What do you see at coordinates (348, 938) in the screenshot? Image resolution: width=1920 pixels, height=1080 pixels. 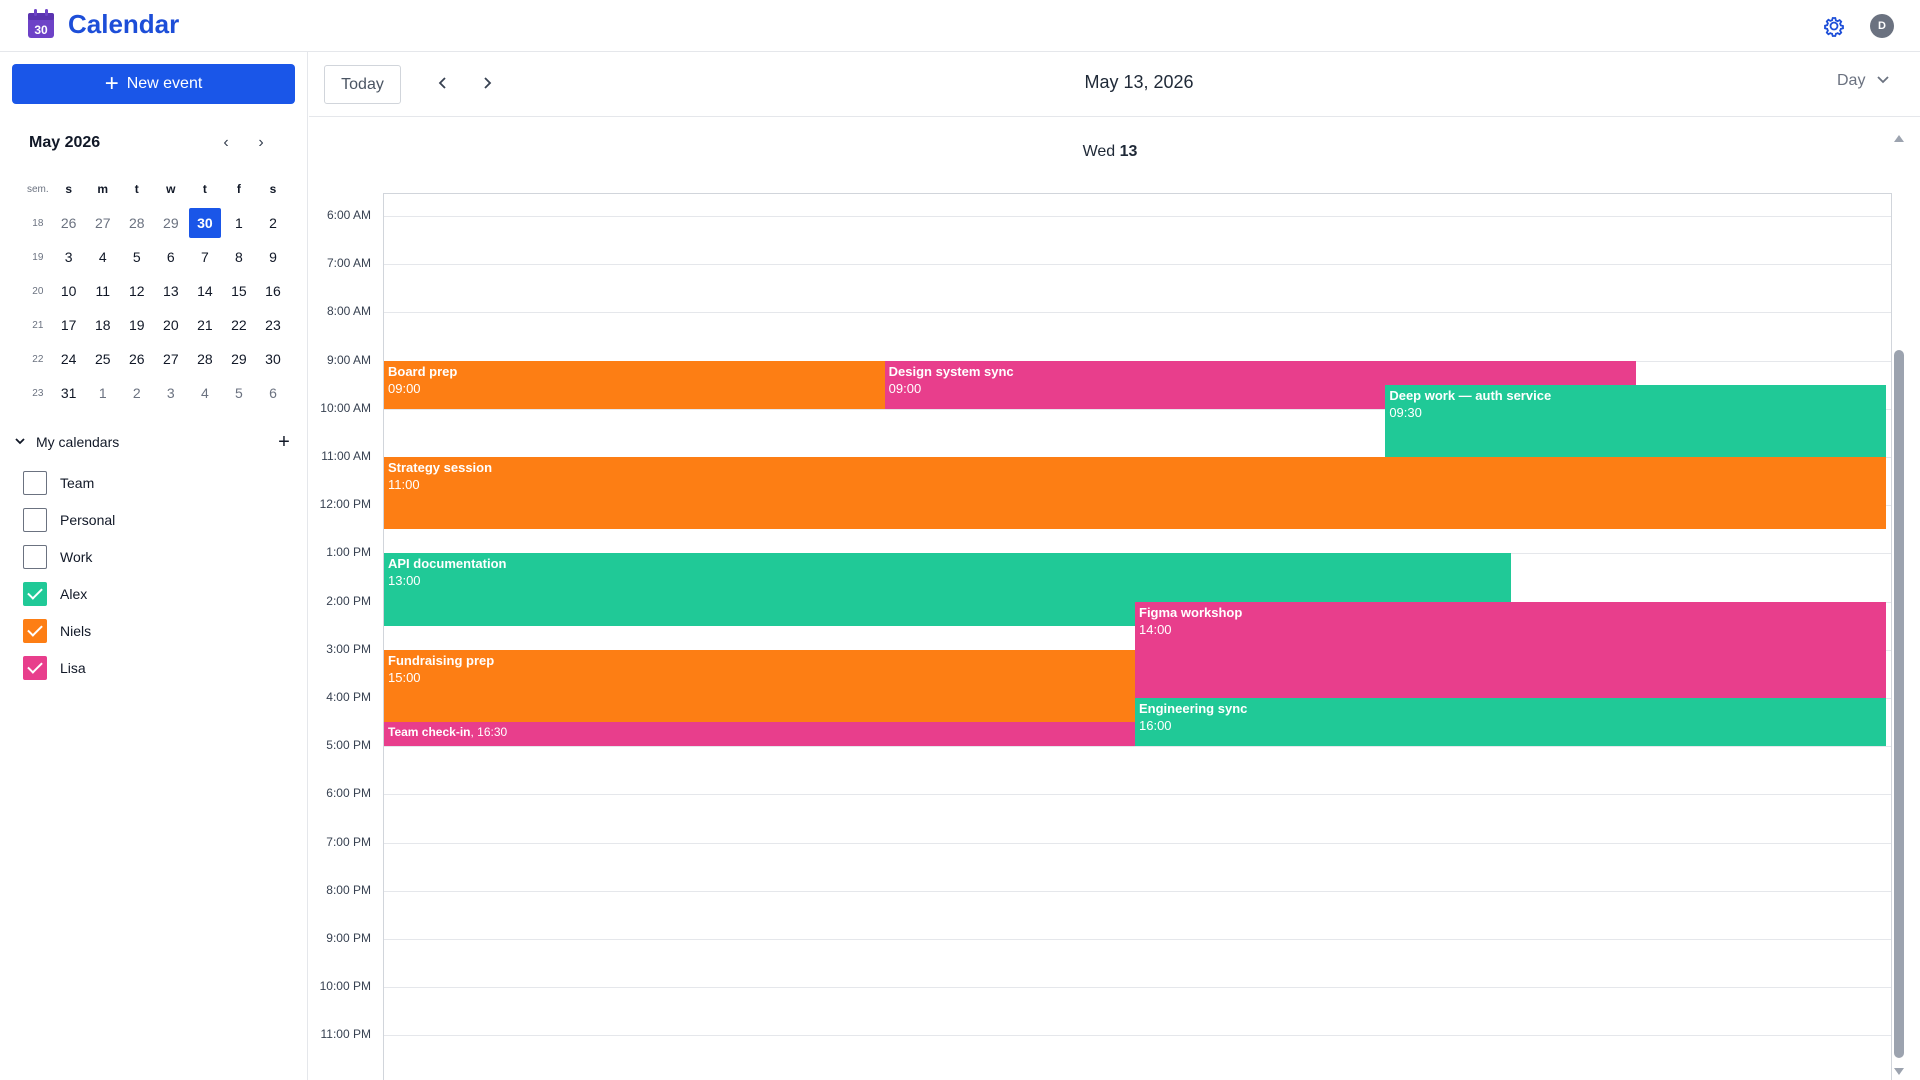 I see `time-label: 9:00 PM` at bounding box center [348, 938].